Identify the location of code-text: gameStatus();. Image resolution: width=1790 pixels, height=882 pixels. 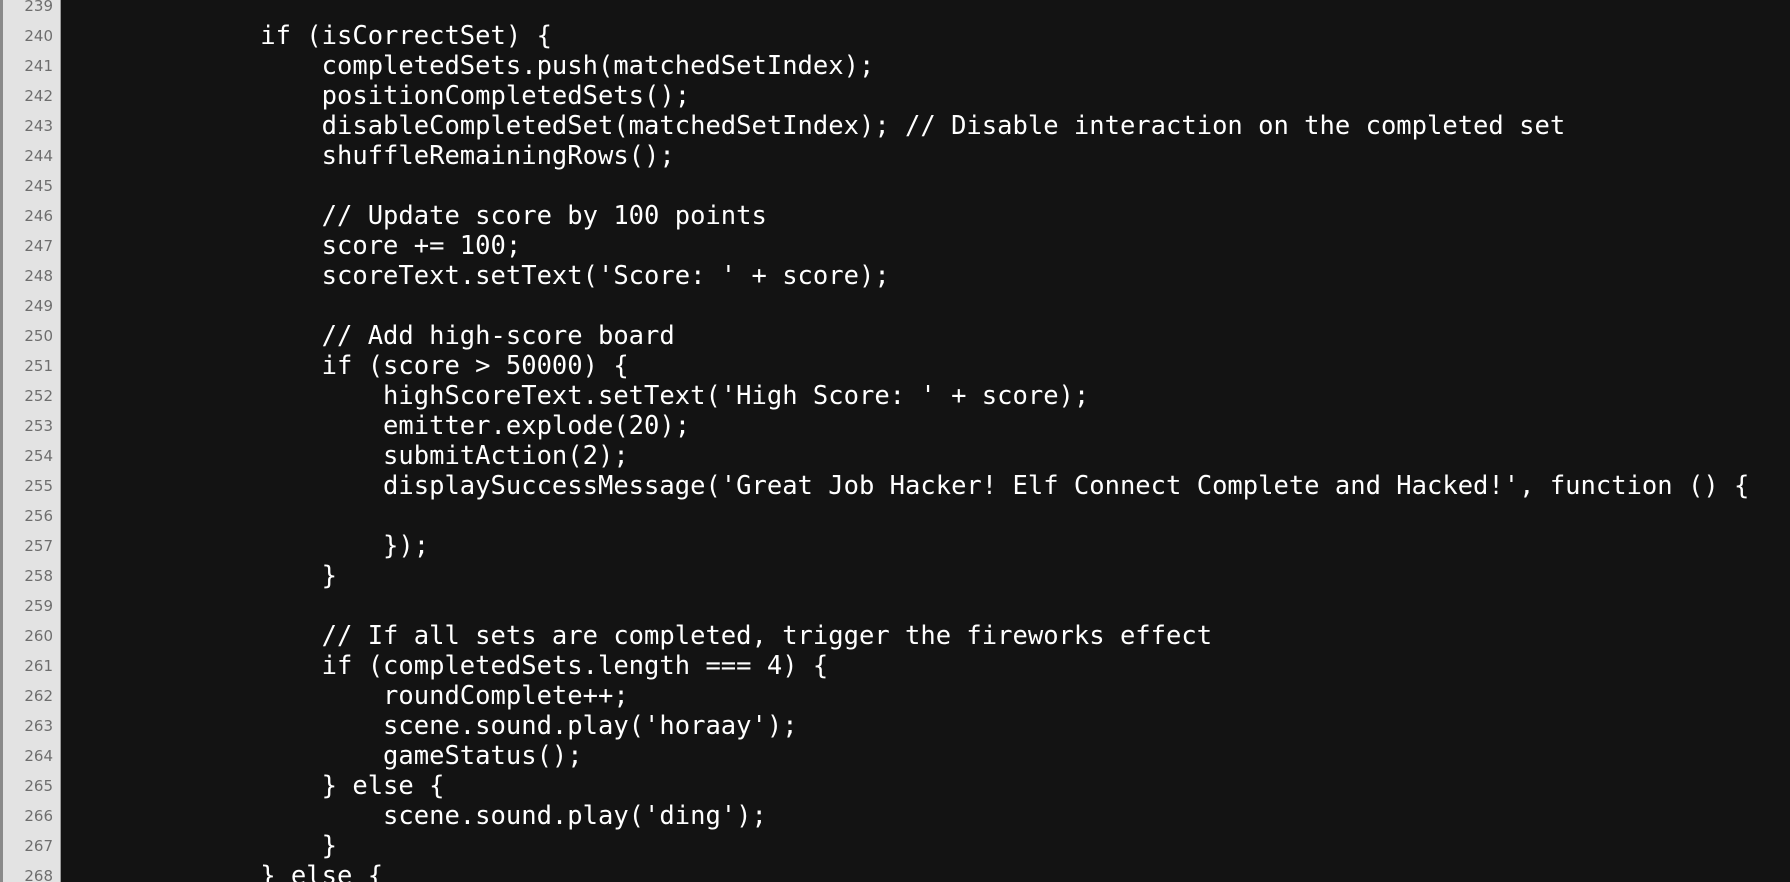
(329, 756).